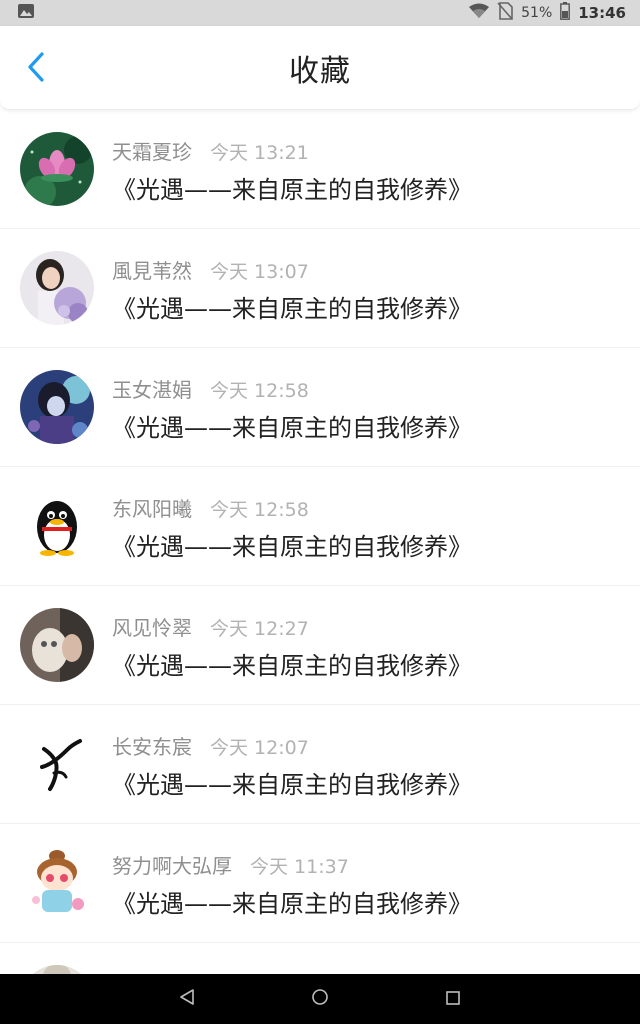 The width and height of the screenshot is (640, 1024). I want to click on image-notification-icon, so click(26, 13).